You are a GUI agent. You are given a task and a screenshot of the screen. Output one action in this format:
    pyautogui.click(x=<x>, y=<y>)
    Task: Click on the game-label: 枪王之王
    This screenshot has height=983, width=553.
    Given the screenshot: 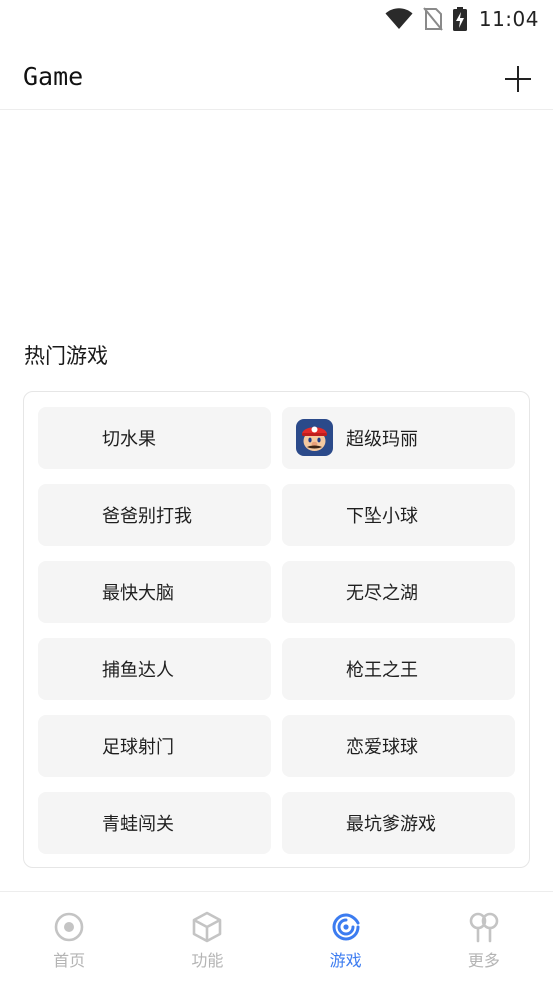 What is the action you would take?
    pyautogui.click(x=382, y=670)
    